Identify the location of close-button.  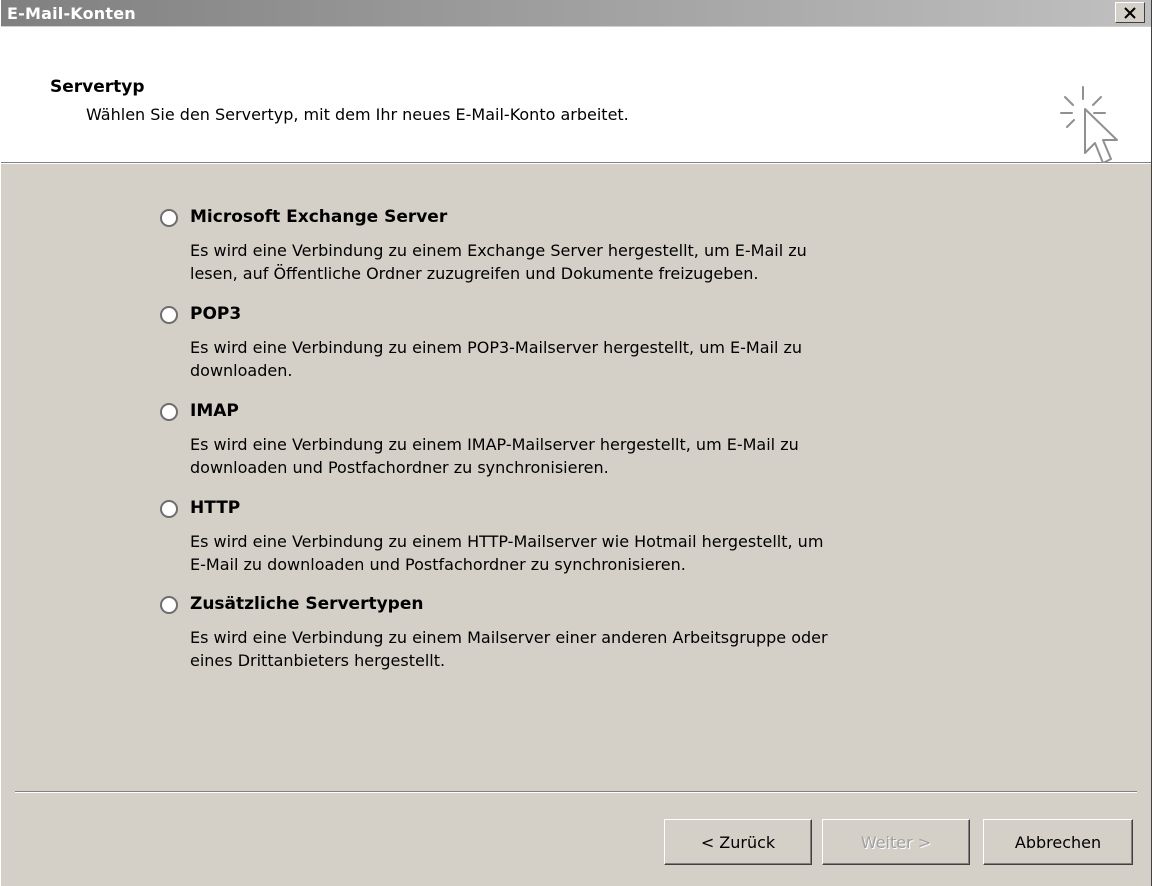
(1130, 12).